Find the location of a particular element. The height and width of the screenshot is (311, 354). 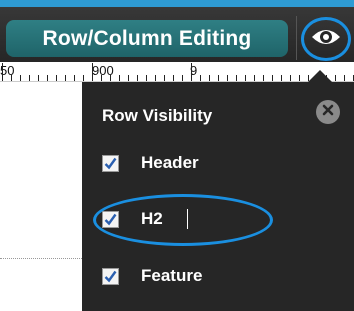

row-visibility-toggle-button is located at coordinates (326, 39).